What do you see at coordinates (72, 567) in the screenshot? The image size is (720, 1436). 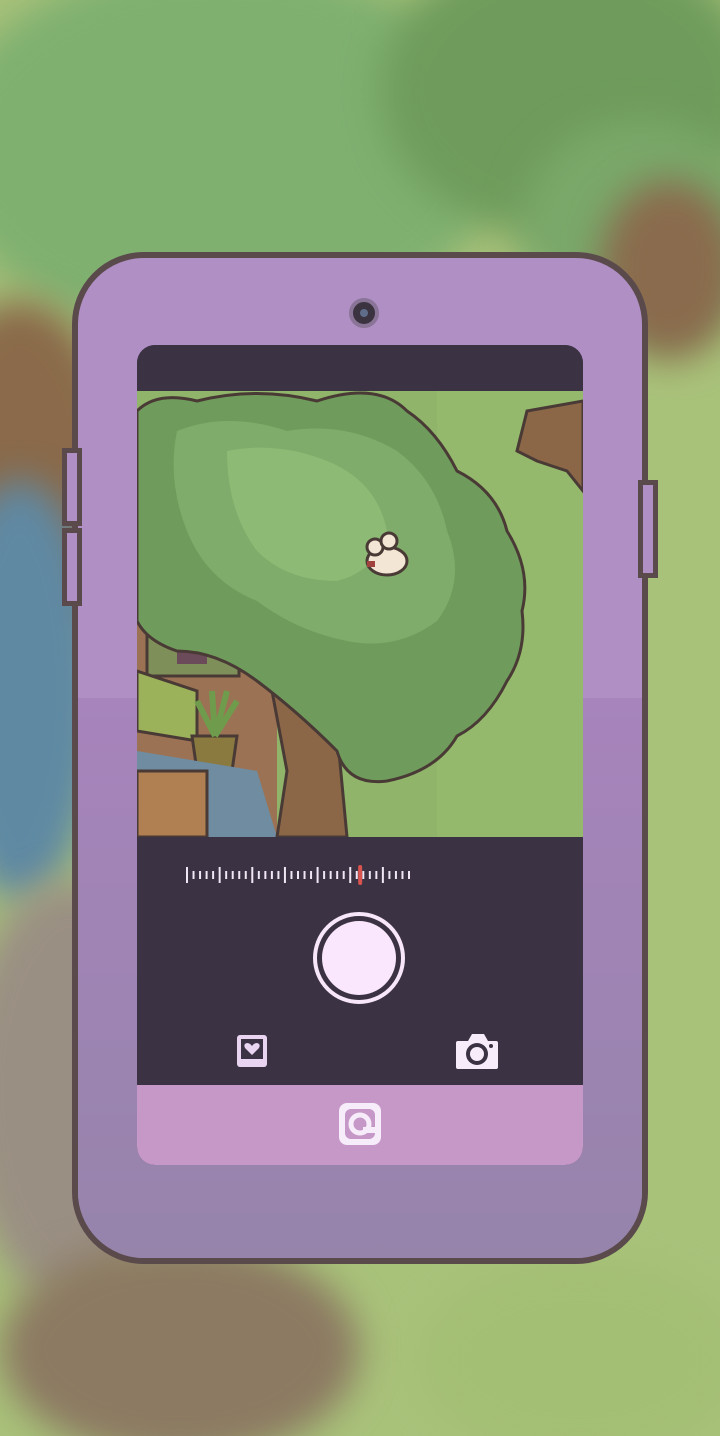 I see `side-button-left-lower` at bounding box center [72, 567].